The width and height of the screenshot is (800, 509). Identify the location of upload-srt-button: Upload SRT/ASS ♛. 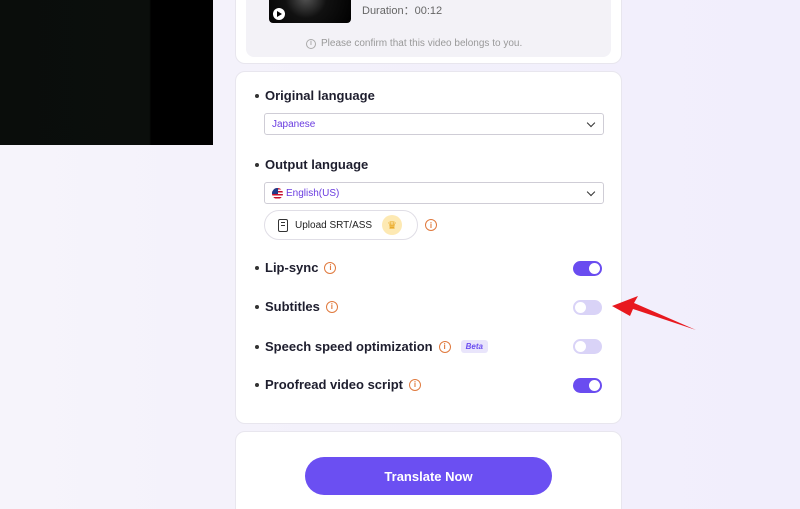
(341, 225).